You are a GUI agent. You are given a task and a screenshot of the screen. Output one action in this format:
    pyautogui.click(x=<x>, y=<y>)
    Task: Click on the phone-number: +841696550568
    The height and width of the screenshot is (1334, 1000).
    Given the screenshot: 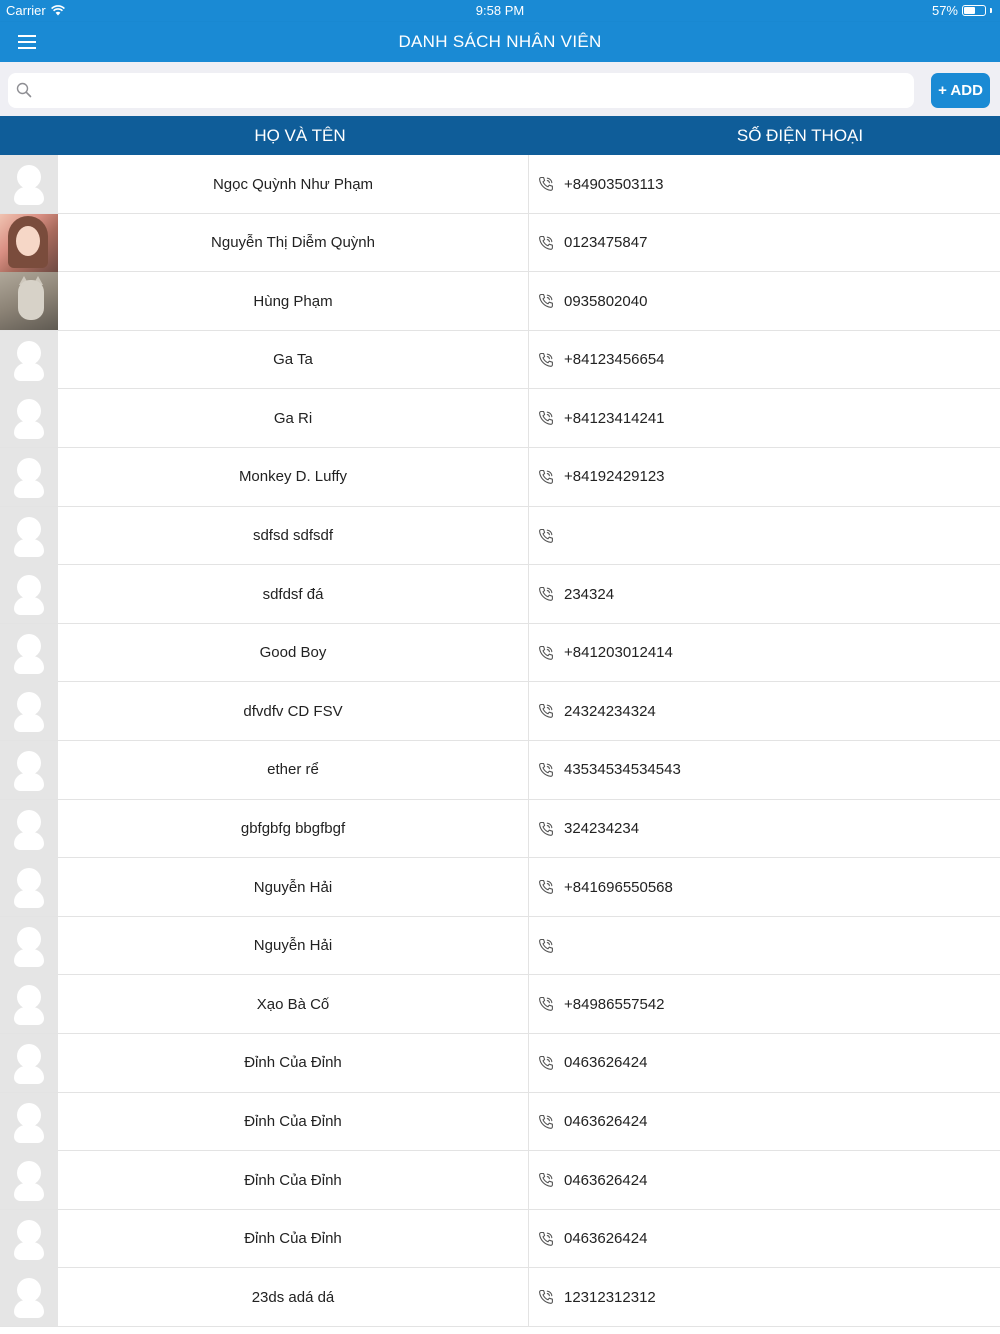 What is the action you would take?
    pyautogui.click(x=618, y=887)
    